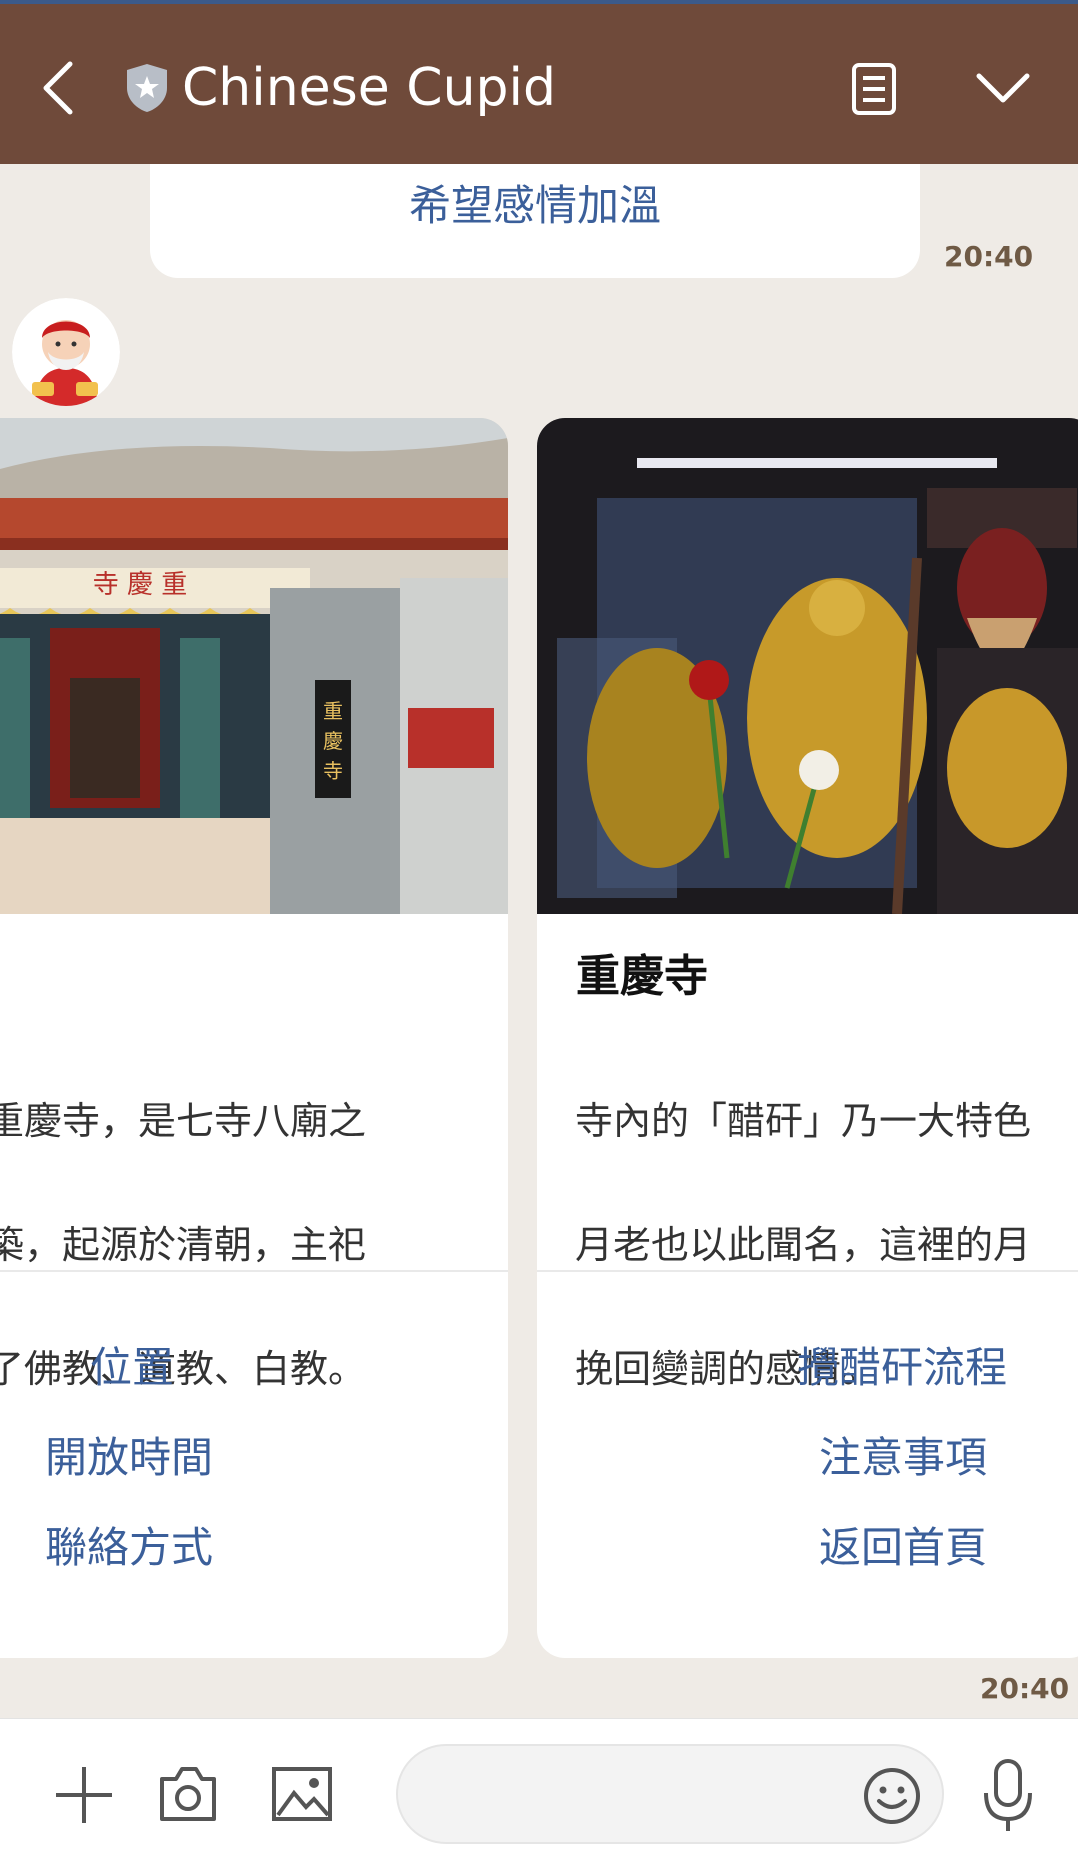  Describe the element at coordinates (183, 1121) in the screenshot. I see `desc-line: 是重慶寺，是七寺八廟之` at that location.